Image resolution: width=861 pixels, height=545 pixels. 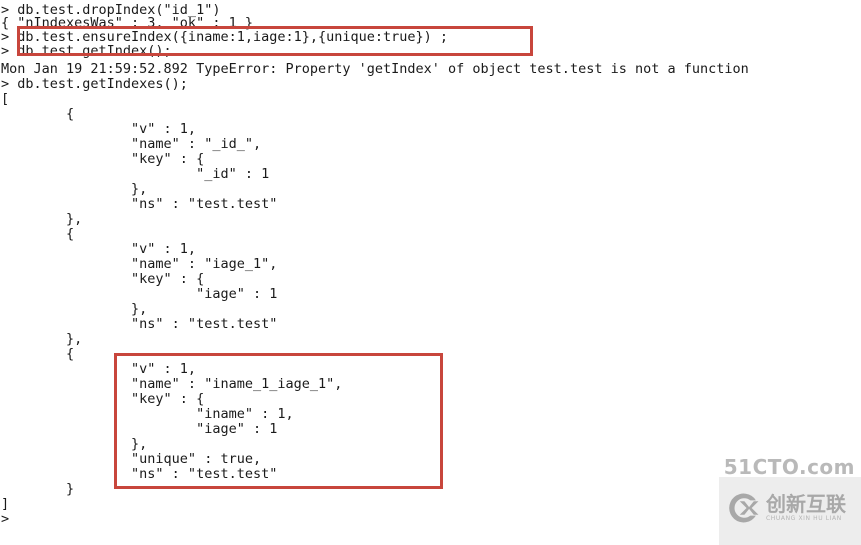 I want to click on terminal-line: "_id" : 1, so click(x=135, y=174).